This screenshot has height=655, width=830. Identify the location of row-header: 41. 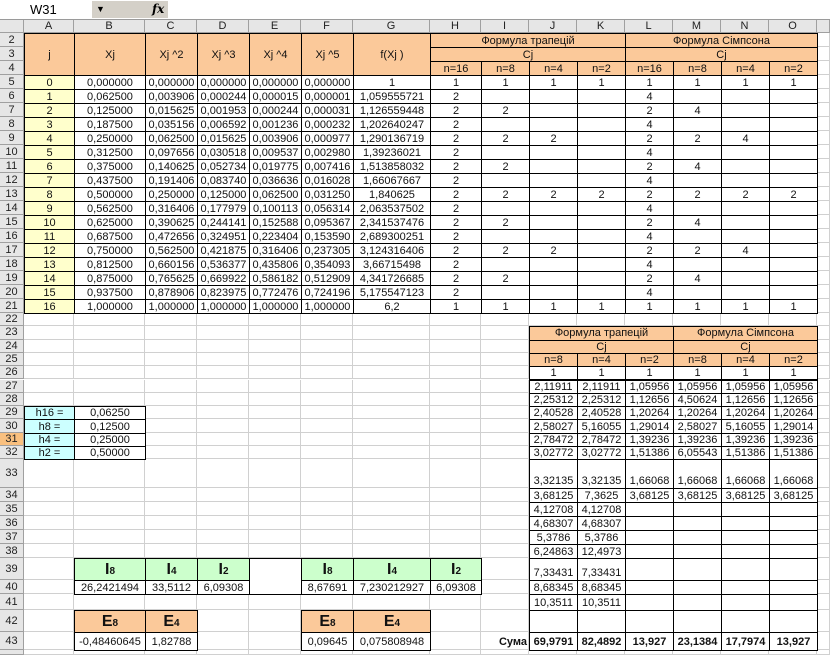
(12, 602).